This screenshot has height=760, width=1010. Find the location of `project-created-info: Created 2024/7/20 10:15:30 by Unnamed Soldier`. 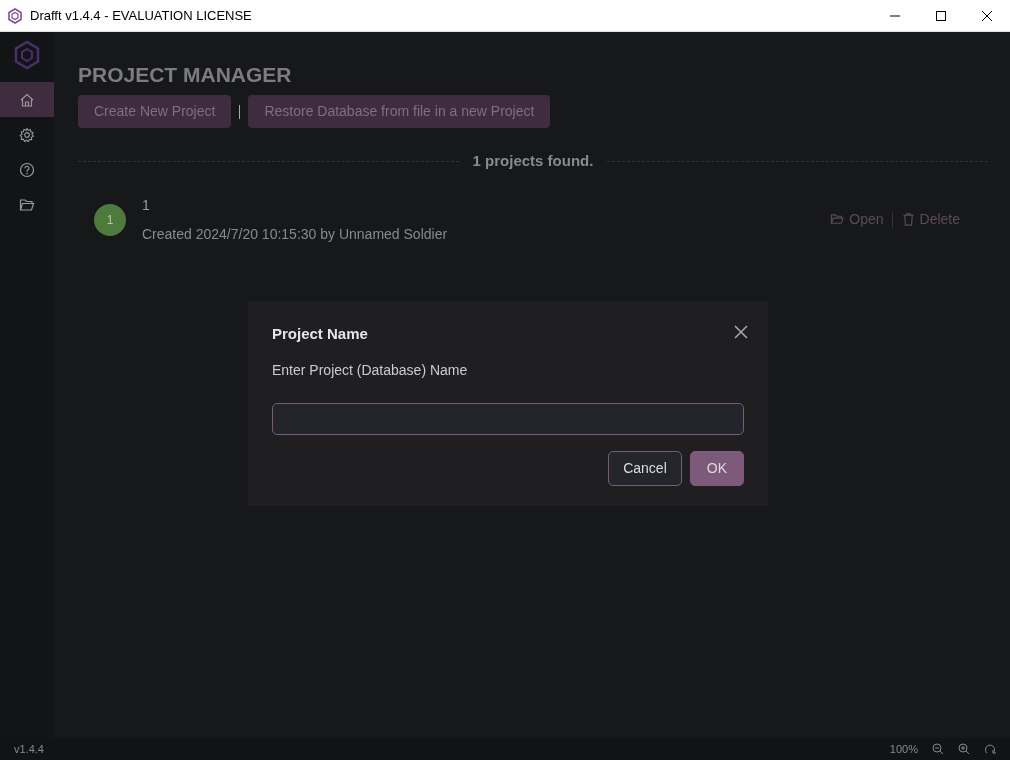

project-created-info: Created 2024/7/20 10:15:30 by Unnamed Soldier is located at coordinates (295, 234).